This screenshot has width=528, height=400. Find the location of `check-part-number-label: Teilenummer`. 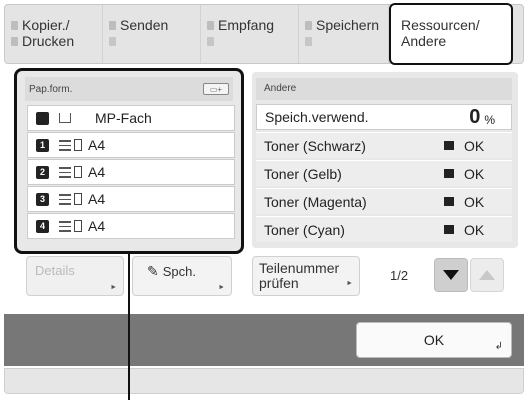

check-part-number-label: Teilenummer is located at coordinates (299, 268).